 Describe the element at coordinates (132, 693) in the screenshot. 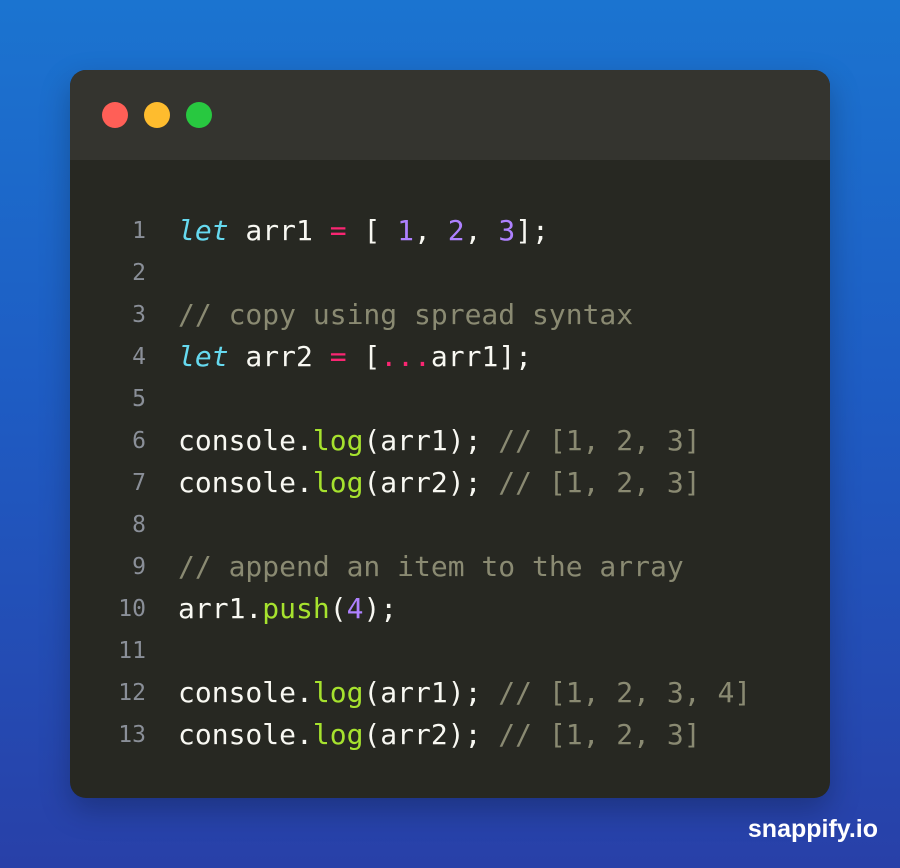

I see `line-number: 12` at that location.